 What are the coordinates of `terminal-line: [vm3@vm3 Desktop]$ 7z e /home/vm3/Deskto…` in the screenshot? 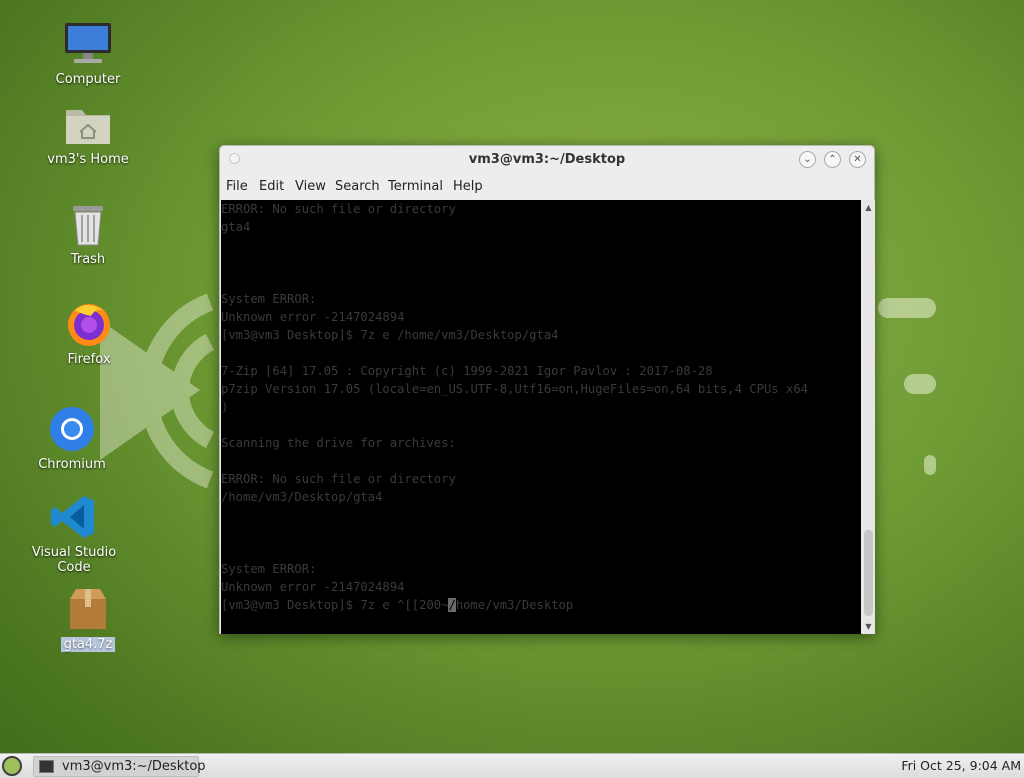 It's located at (390, 335).